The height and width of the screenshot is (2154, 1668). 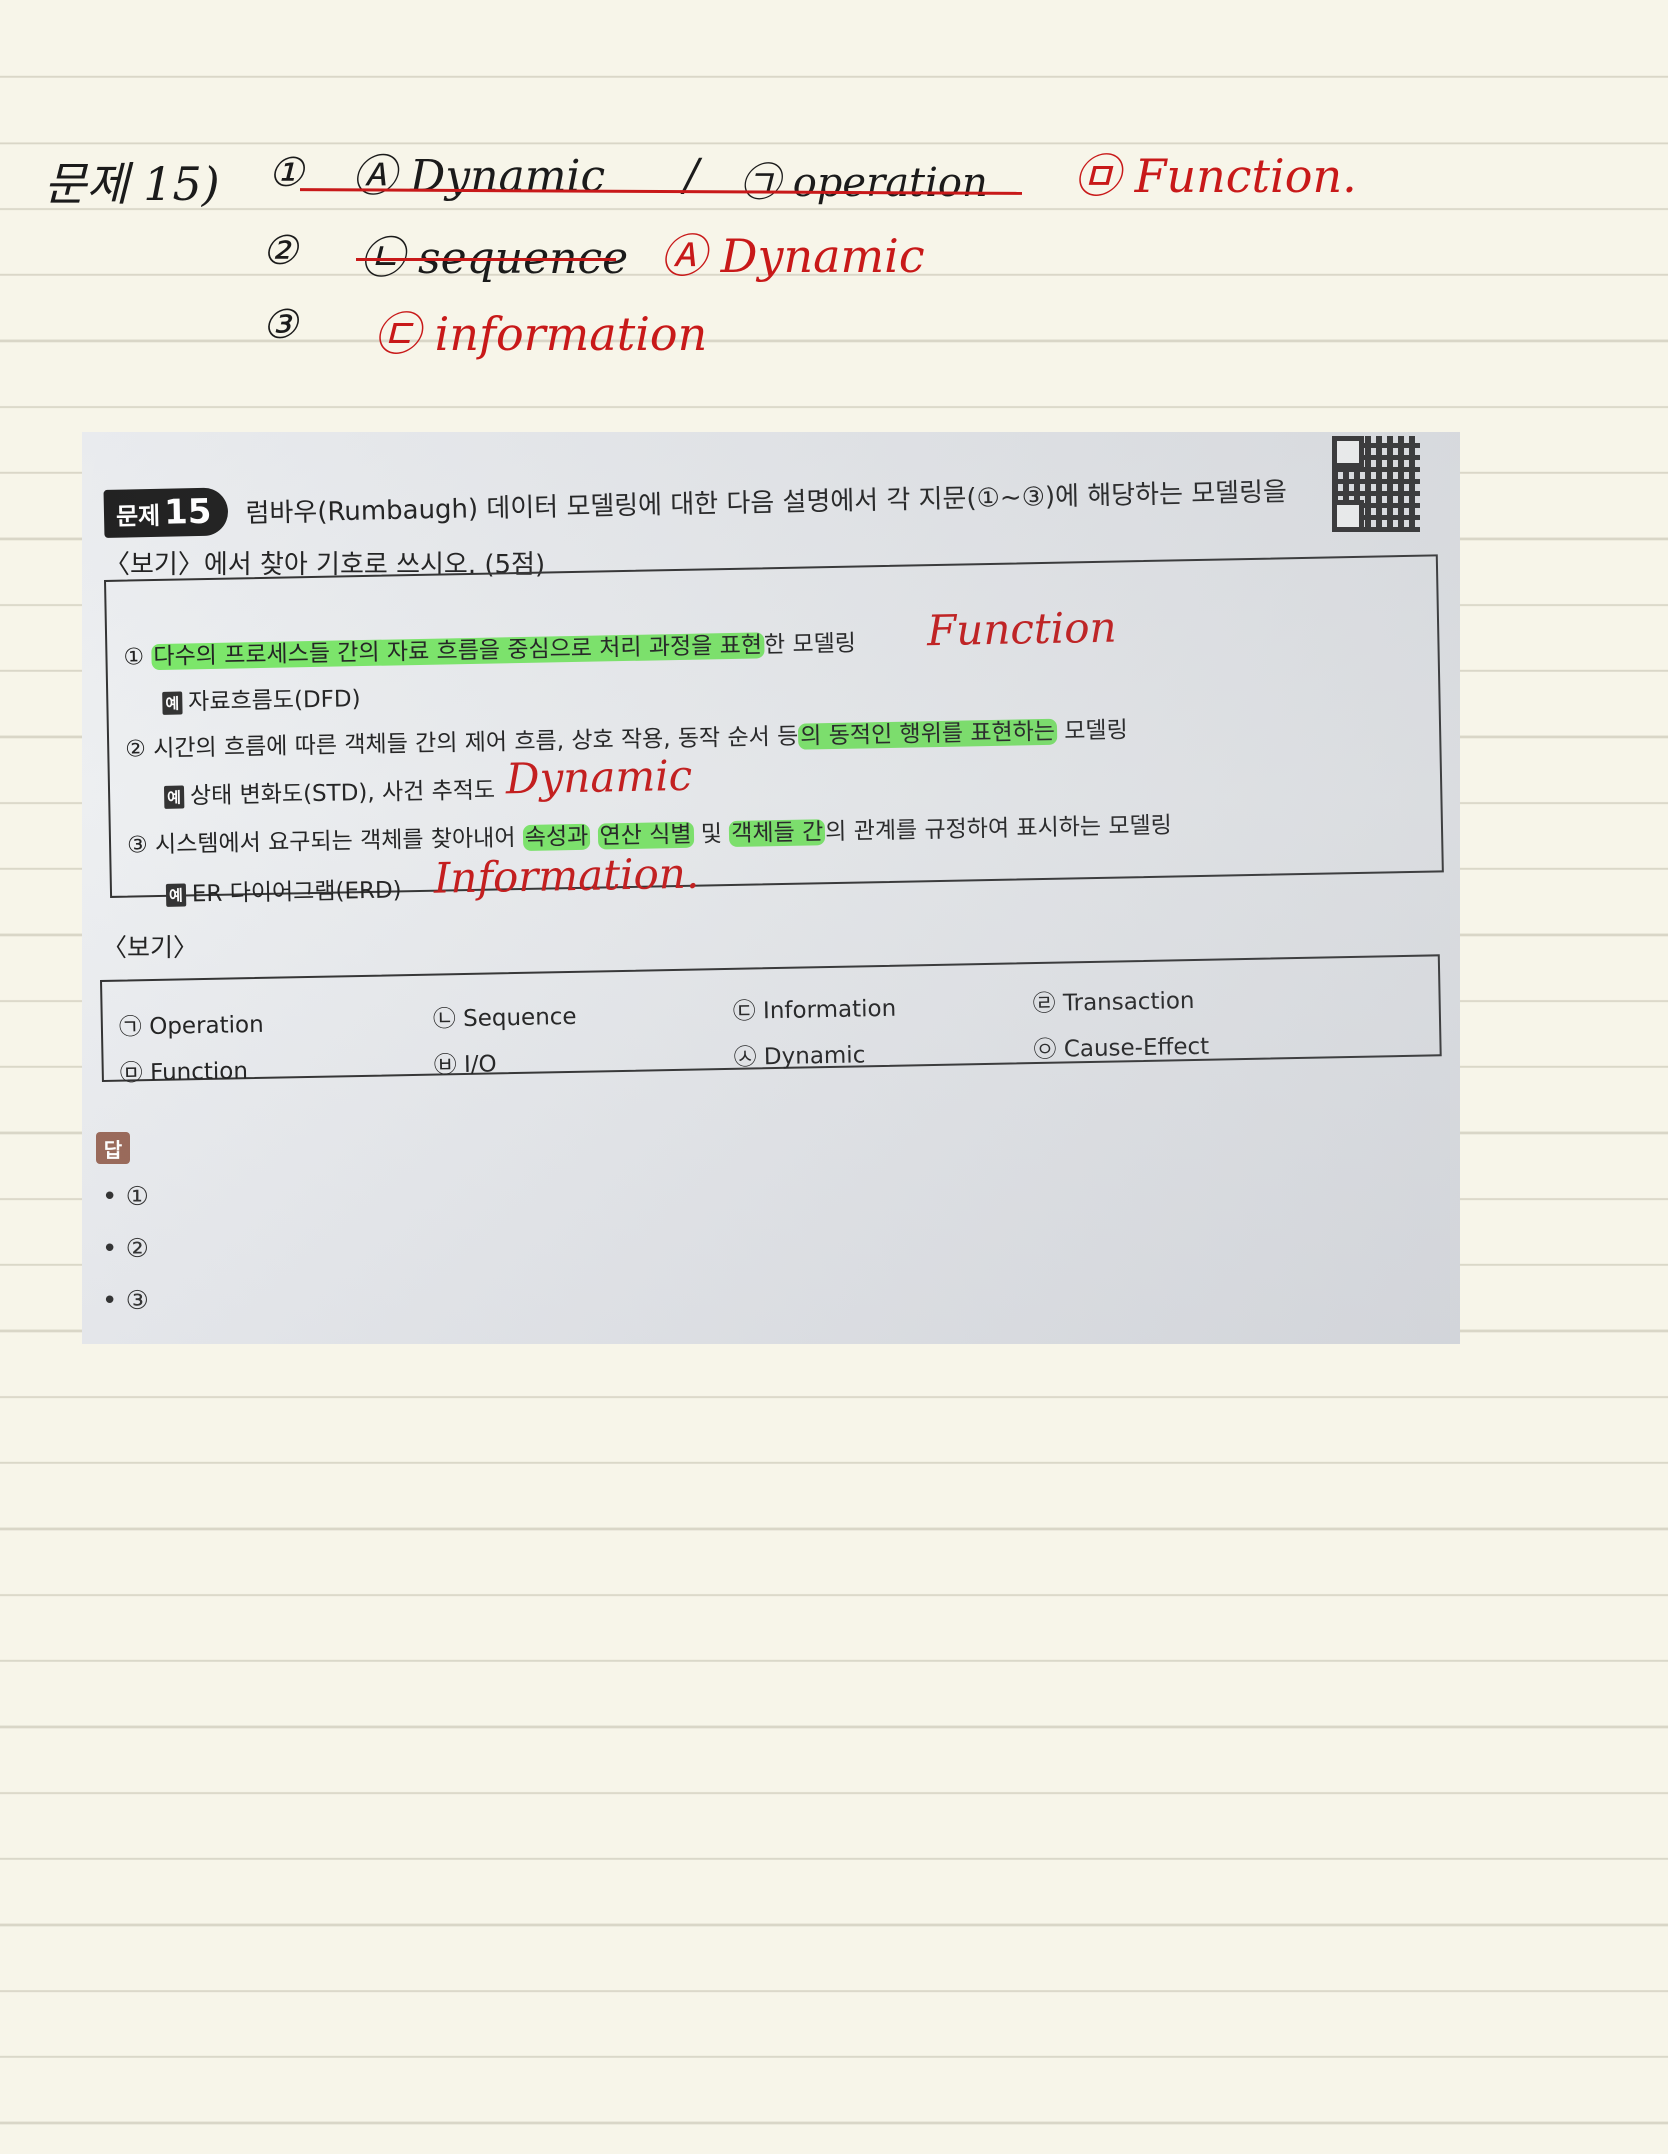 What do you see at coordinates (599, 777) in the screenshot?
I see `annotation-2: Dynamic` at bounding box center [599, 777].